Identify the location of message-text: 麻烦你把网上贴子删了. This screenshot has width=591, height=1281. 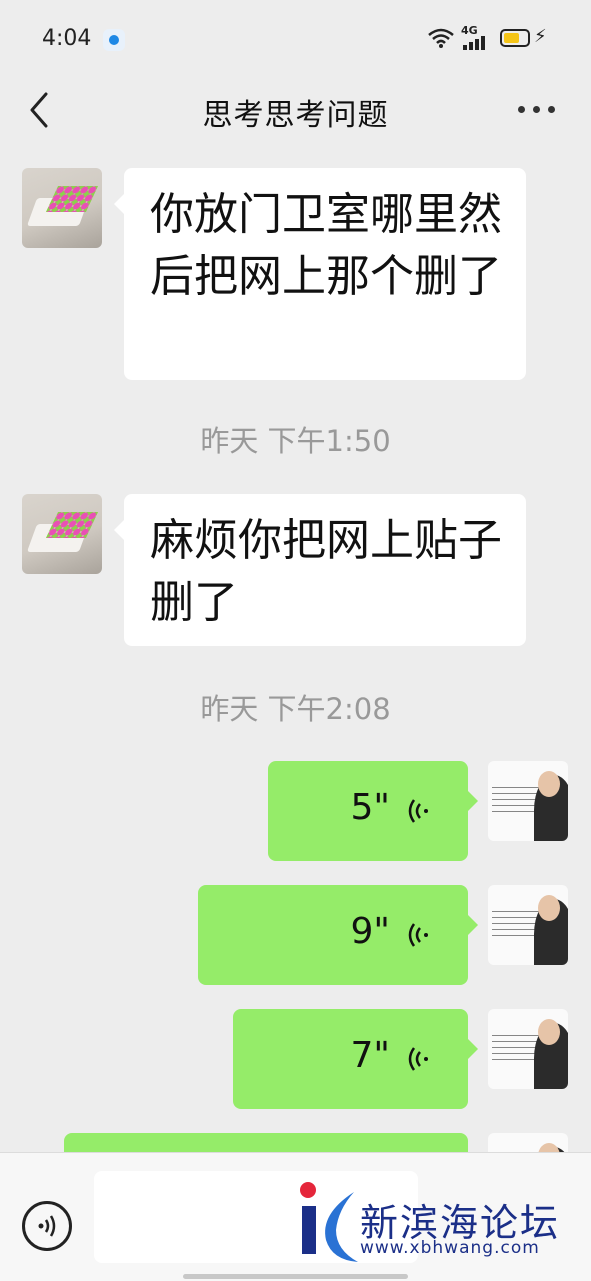
(326, 571).